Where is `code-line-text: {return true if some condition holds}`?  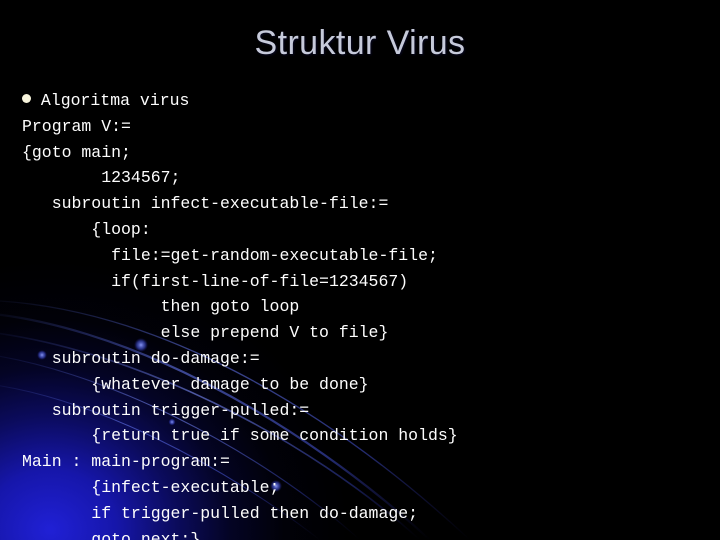
code-line-text: {return true if some condition holds} is located at coordinates (240, 436).